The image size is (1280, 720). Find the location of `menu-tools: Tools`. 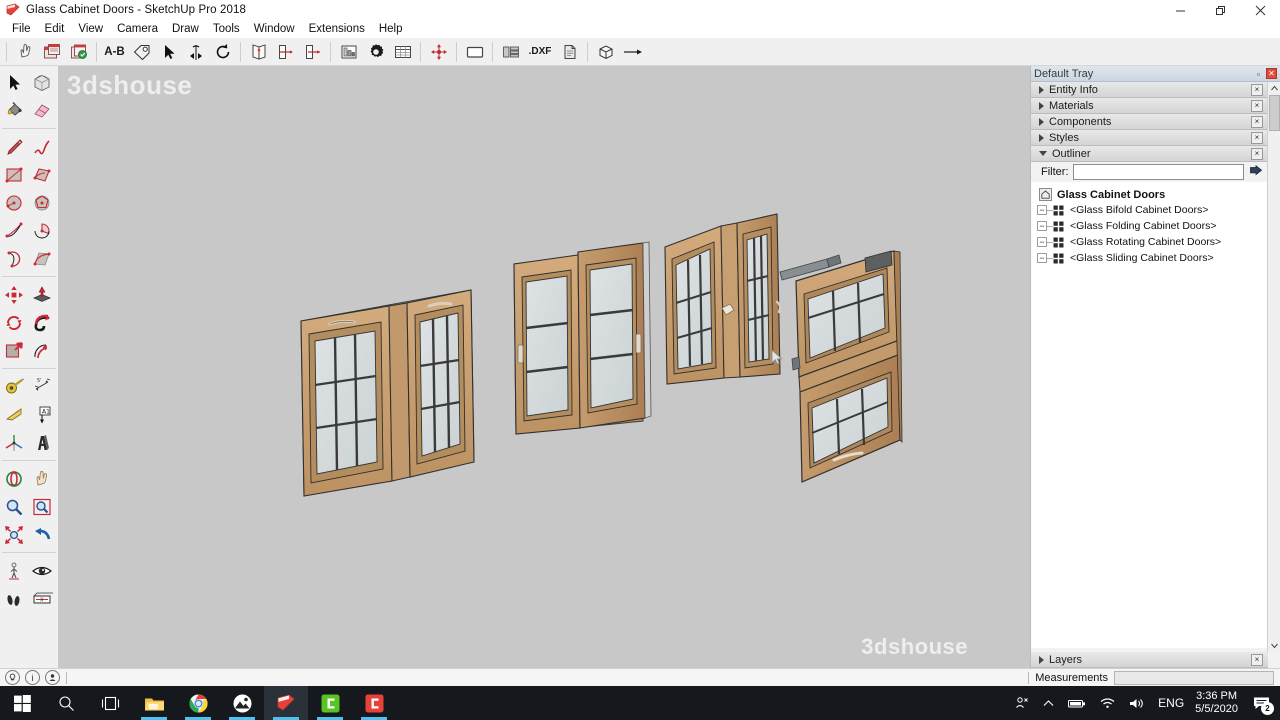

menu-tools: Tools is located at coordinates (226, 29).